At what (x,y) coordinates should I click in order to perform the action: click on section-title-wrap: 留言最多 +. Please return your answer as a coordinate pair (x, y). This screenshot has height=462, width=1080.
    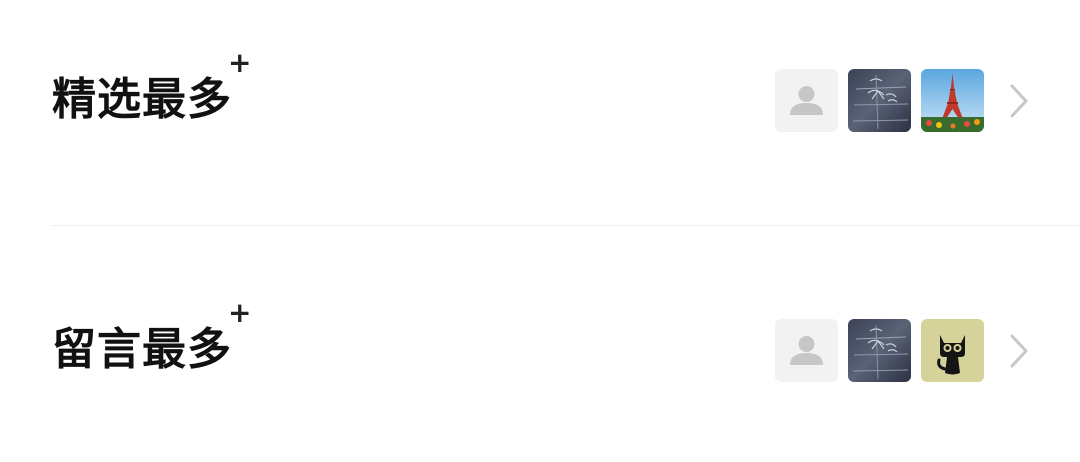
    Looking at the image, I should click on (151, 342).